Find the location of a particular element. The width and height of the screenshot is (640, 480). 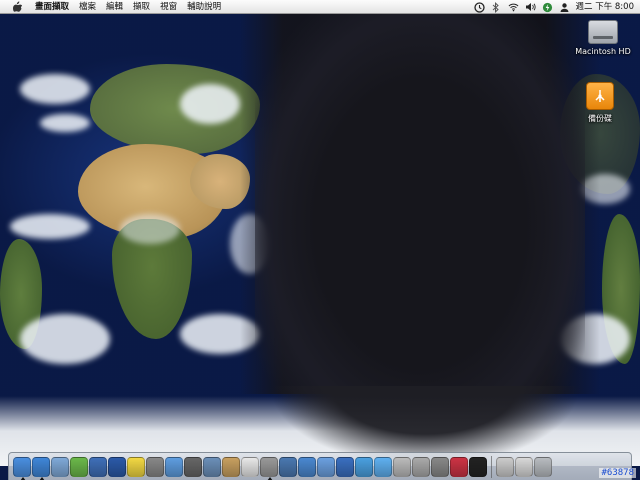

stickies-icon is located at coordinates (136, 466).